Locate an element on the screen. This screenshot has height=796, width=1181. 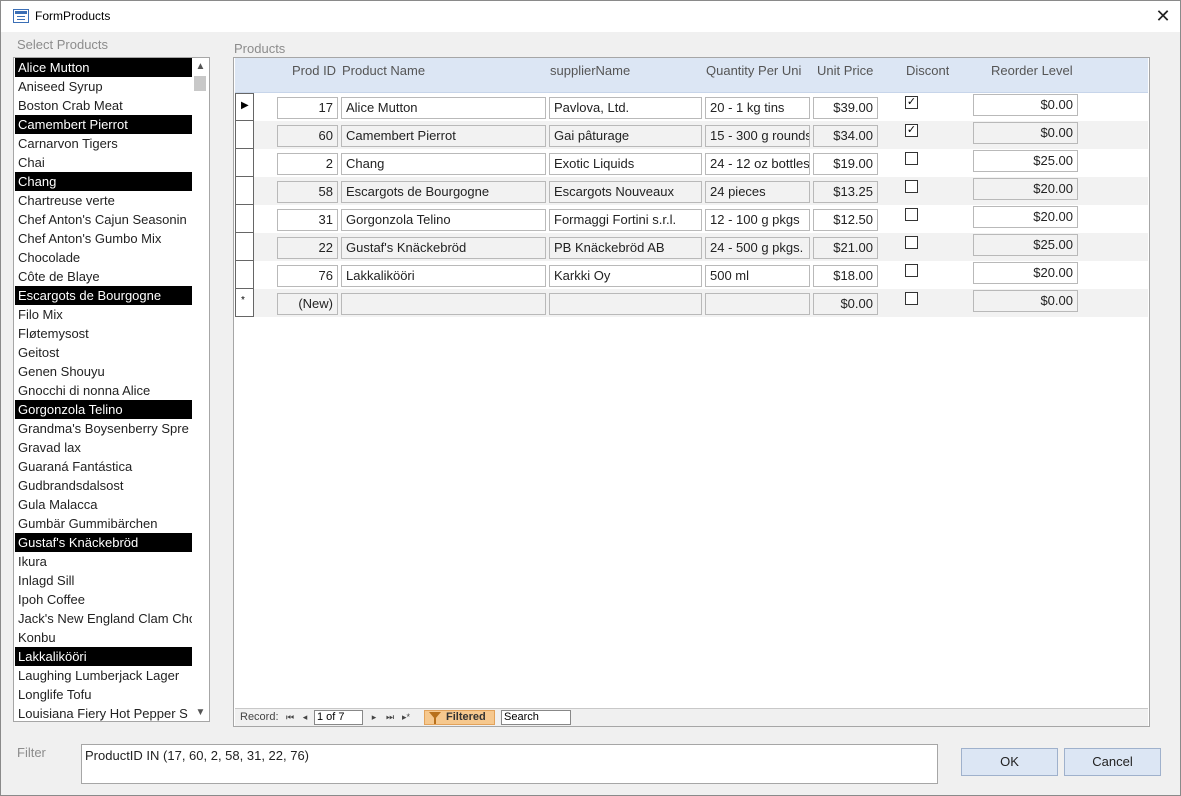
list-item: Guaraná Fantástica is located at coordinates (103, 466).